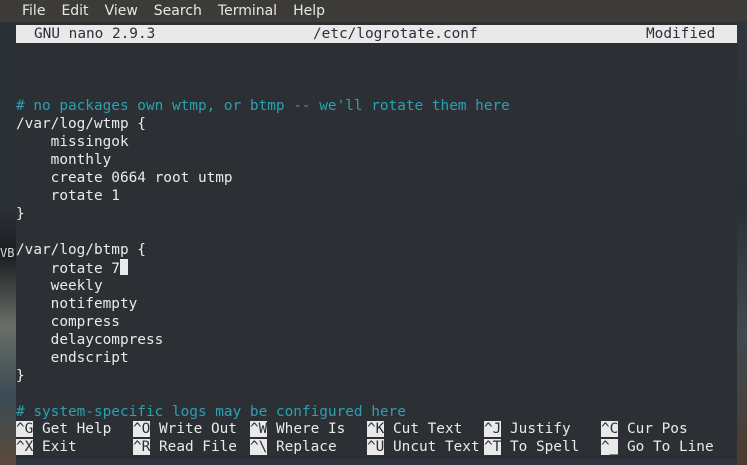  Describe the element at coordinates (423, 429) in the screenshot. I see `shortcut-label: Cut Text` at that location.